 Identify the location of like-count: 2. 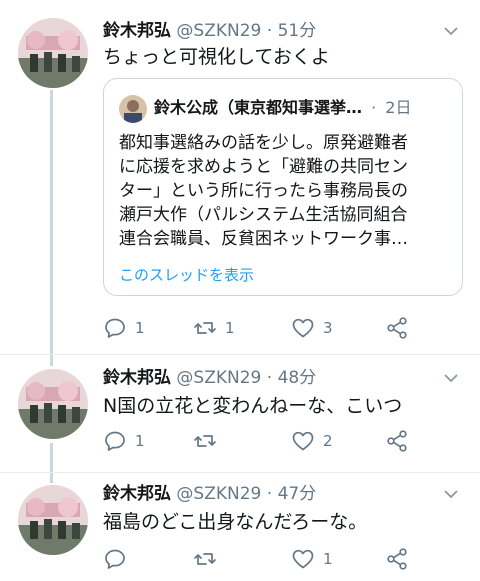
(328, 441).